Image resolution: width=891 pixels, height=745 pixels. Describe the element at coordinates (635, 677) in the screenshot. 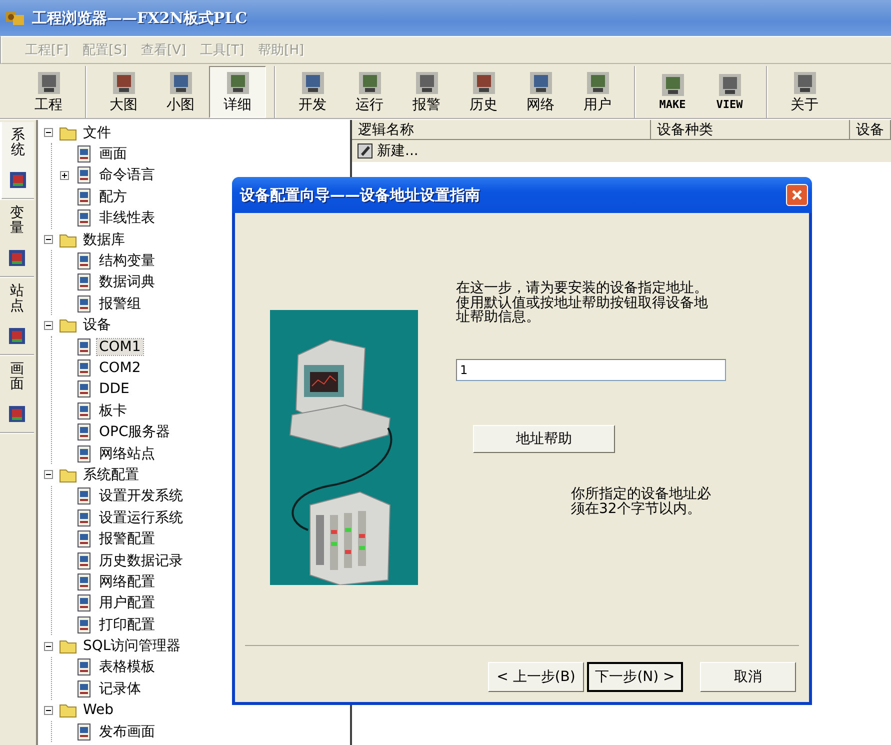

I see `wizard-button: 下一步(N) >` at that location.